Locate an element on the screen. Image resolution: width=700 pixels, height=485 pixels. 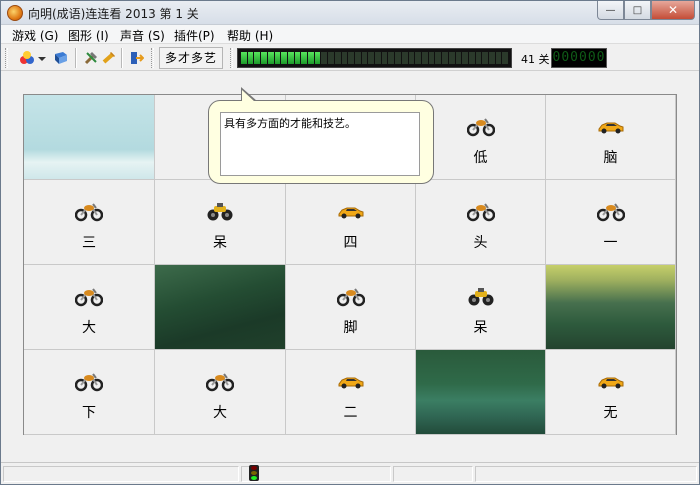
menu-help: 帮助 (H) is located at coordinates (250, 35).